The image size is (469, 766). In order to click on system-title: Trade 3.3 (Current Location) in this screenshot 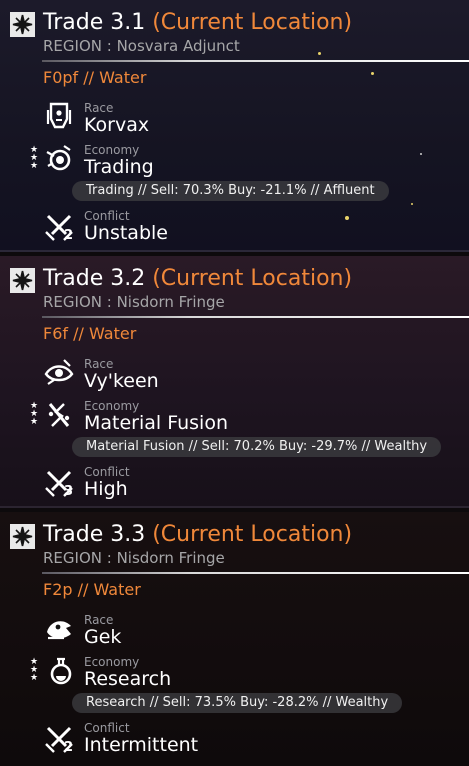, I will do `click(198, 534)`.